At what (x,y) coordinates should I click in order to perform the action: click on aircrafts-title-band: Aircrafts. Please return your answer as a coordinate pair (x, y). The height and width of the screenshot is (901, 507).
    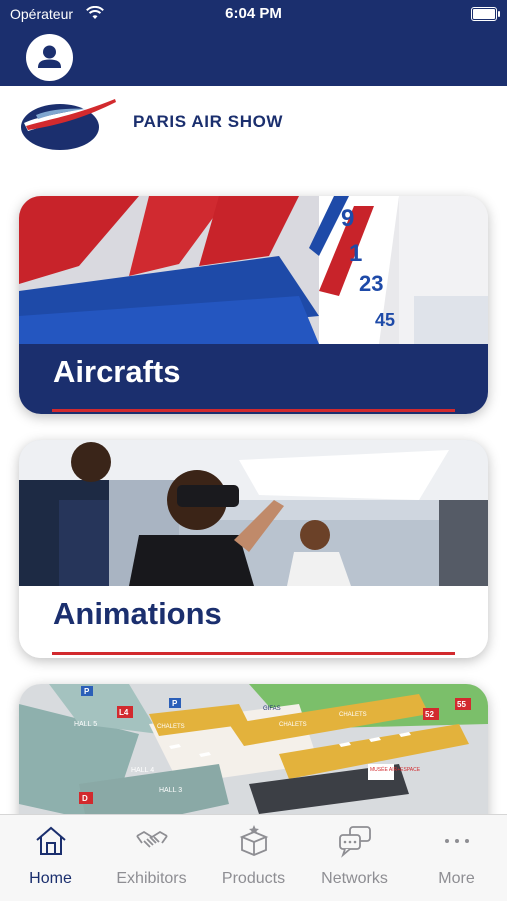
    Looking at the image, I should click on (253, 379).